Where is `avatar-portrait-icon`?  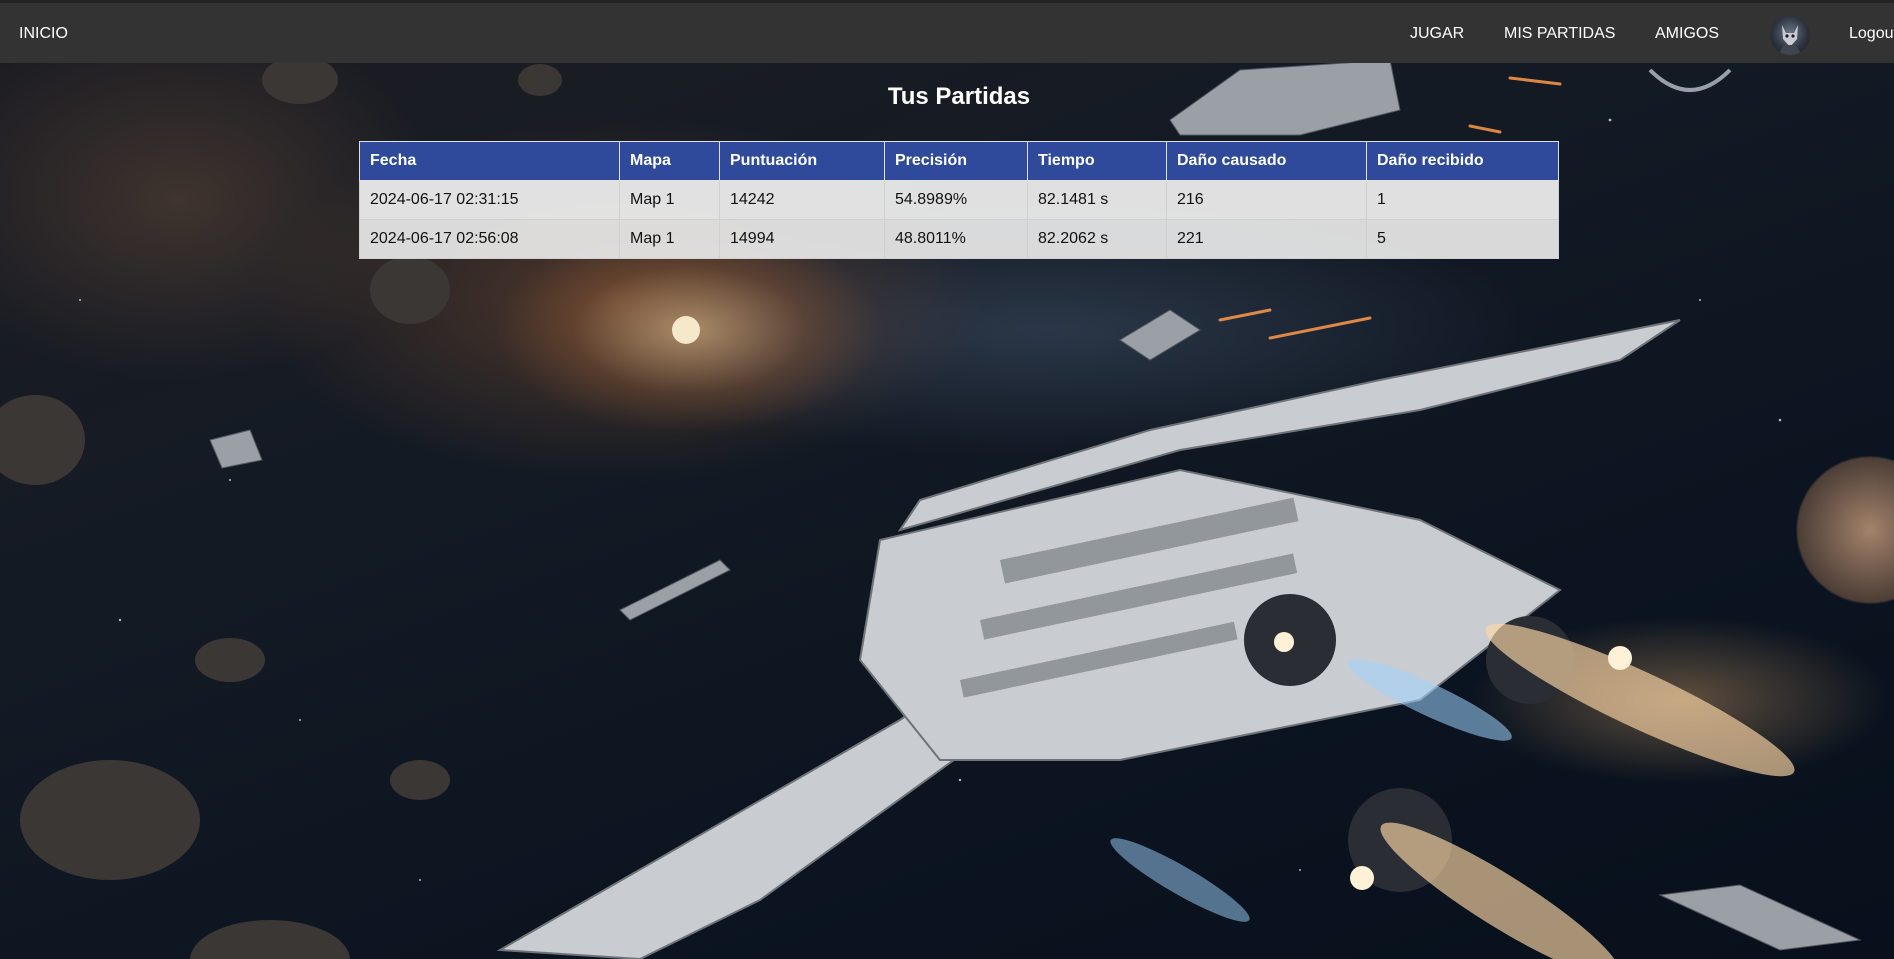
avatar-portrait-icon is located at coordinates (1790, 40).